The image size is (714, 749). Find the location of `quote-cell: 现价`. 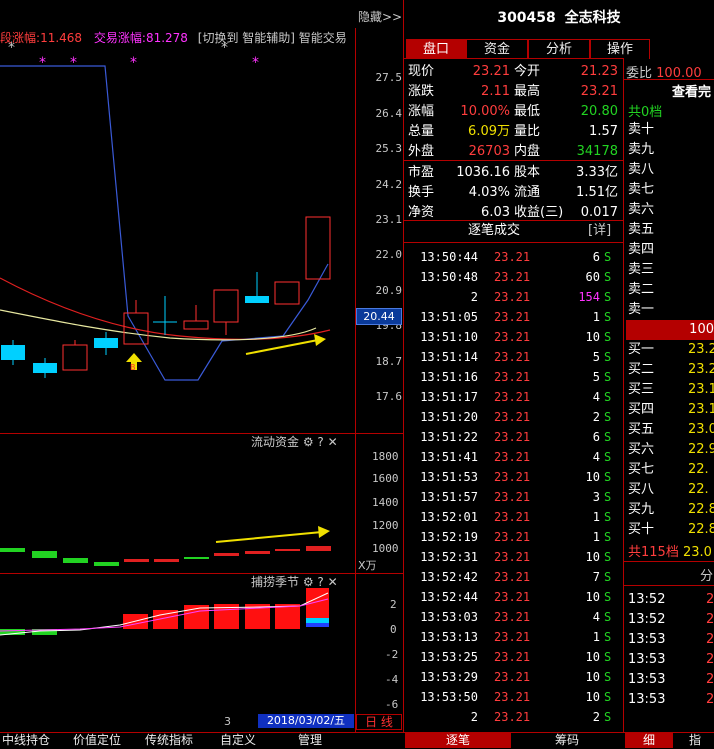

quote-cell: 现价 is located at coordinates (421, 71).